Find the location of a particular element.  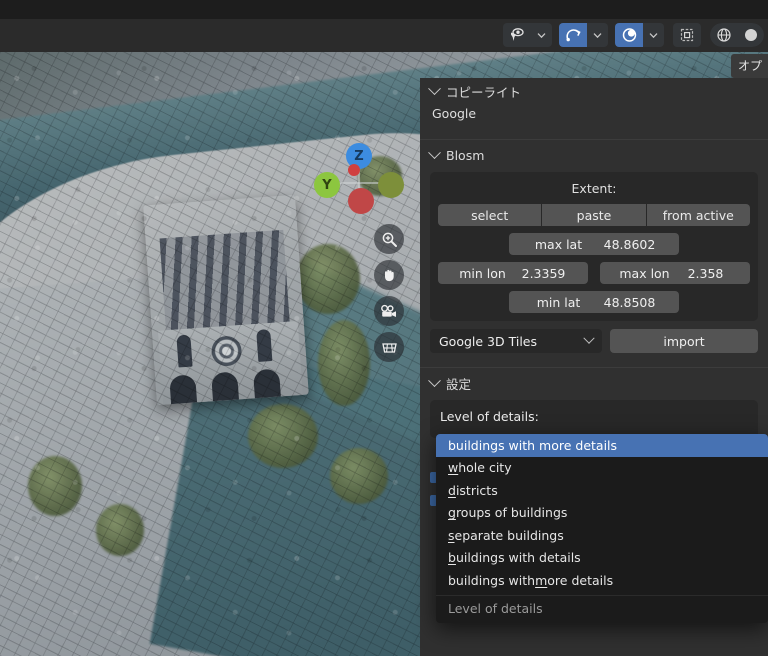

lod-accel-char: w is located at coordinates (453, 468).